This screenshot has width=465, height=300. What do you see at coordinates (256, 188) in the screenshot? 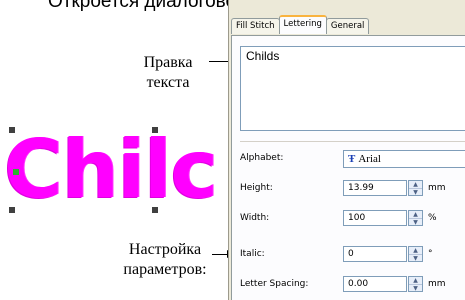
I see `height-label: Height:` at bounding box center [256, 188].